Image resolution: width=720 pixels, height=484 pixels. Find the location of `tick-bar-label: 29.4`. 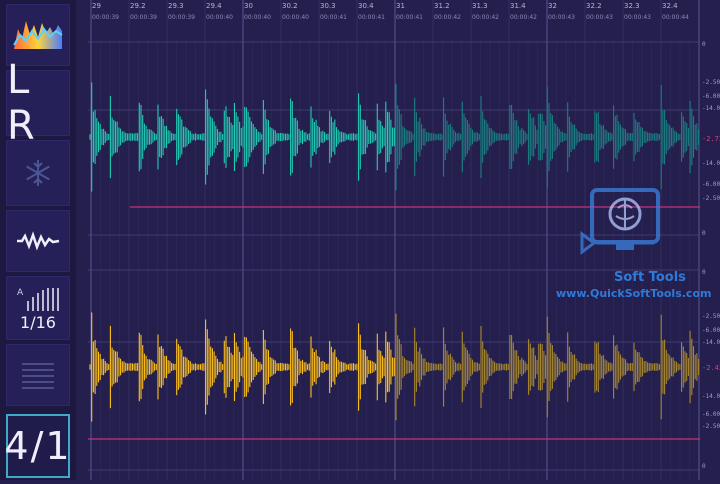

tick-bar-label: 29.4 is located at coordinates (214, 6).